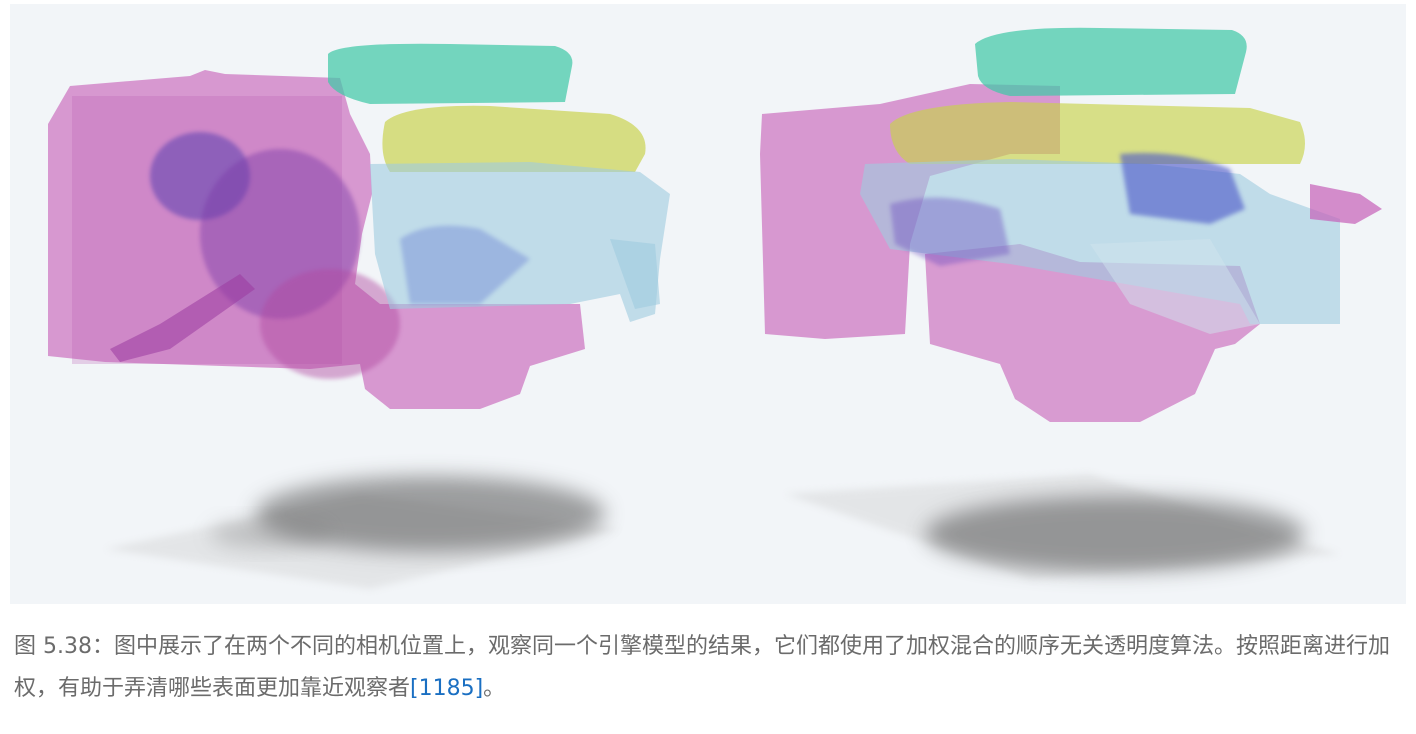 This screenshot has height=734, width=1416. Describe the element at coordinates (362, 532) in the screenshot. I see `engine-left-shadow` at that location.